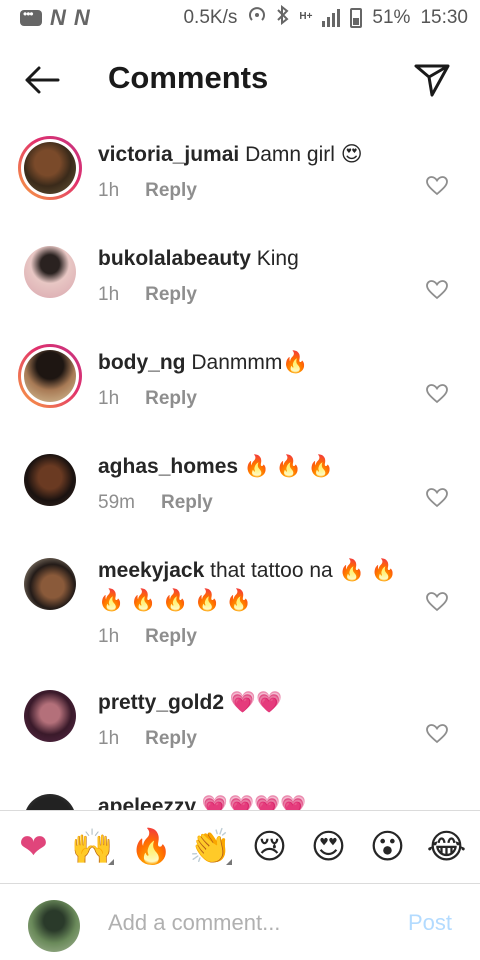  I want to click on battery-percent: 51%, so click(391, 17).